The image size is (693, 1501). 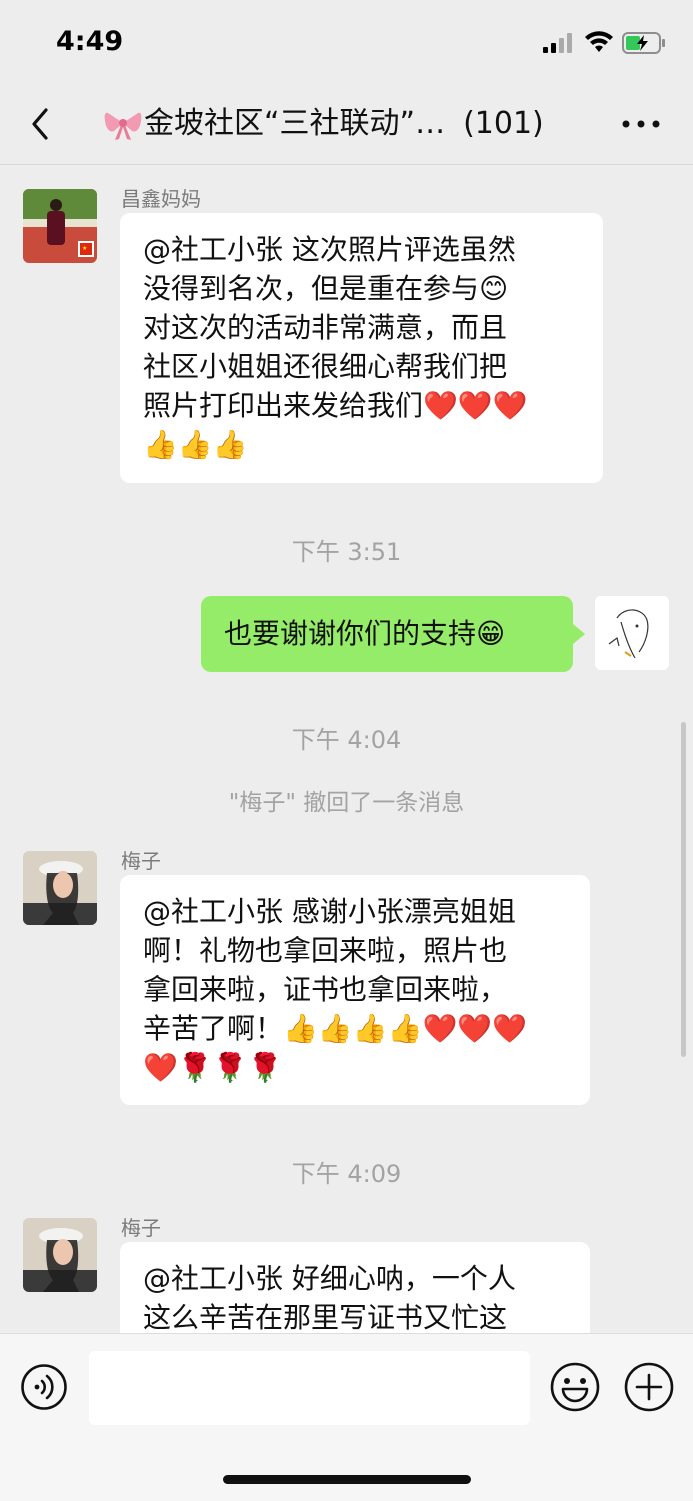 I want to click on plus-icon, so click(x=649, y=1387).